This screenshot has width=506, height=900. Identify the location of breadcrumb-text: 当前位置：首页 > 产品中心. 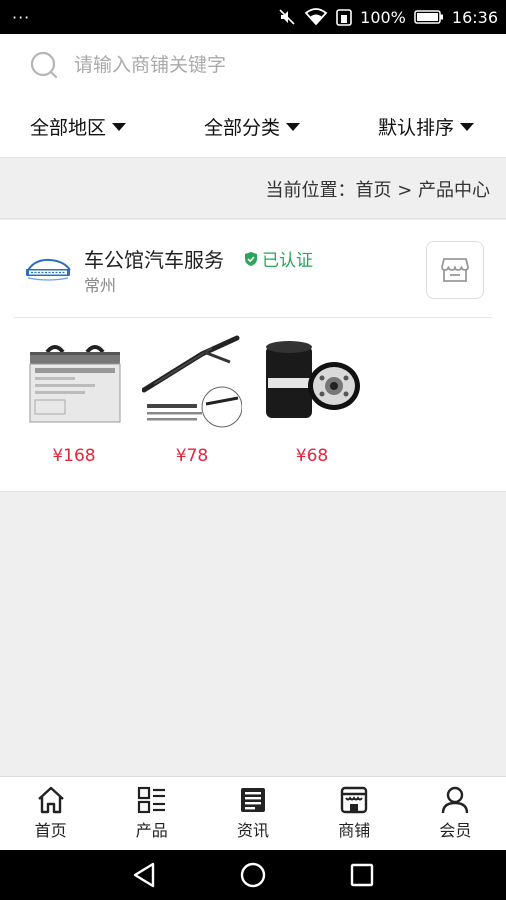
(377, 190).